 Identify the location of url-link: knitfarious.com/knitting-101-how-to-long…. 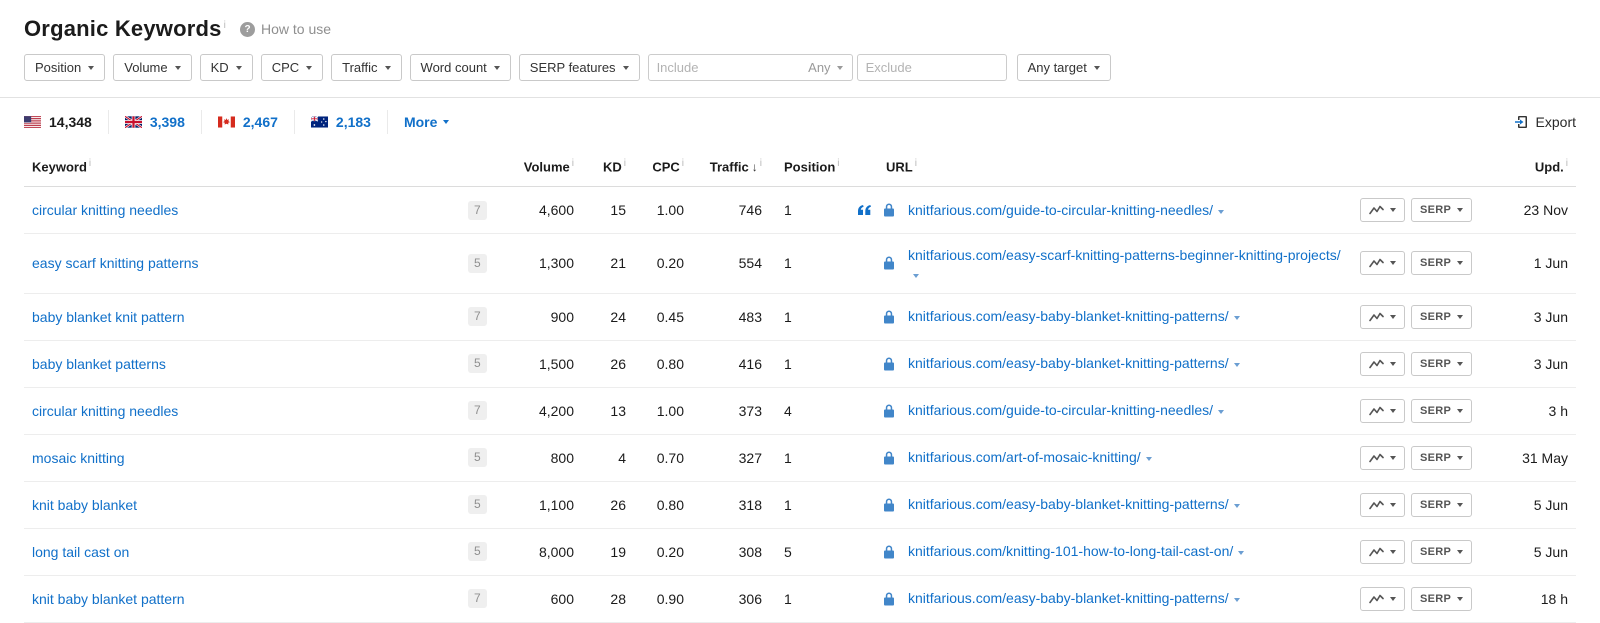
(1070, 551).